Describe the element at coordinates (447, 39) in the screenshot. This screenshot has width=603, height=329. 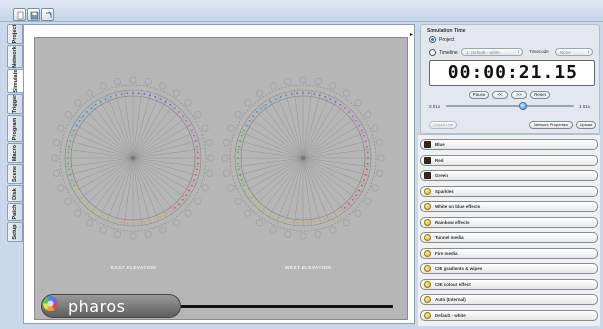
I see `project-radio-label: Project` at that location.